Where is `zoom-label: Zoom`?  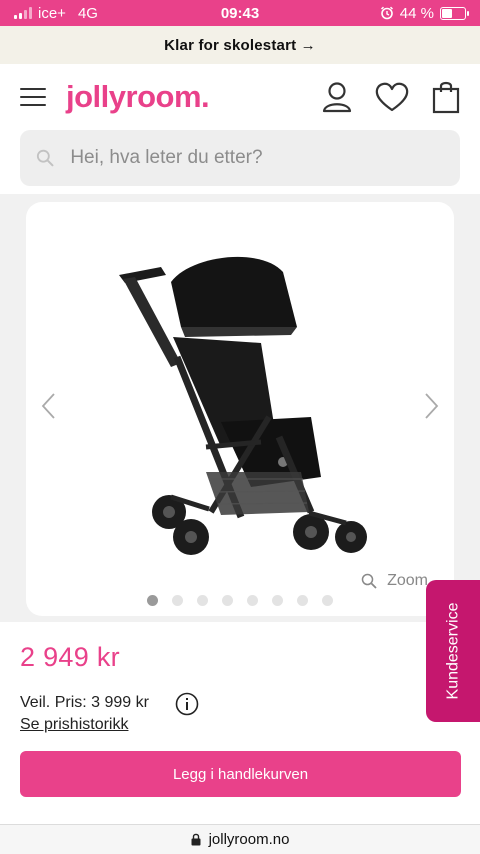 zoom-label: Zoom is located at coordinates (407, 581).